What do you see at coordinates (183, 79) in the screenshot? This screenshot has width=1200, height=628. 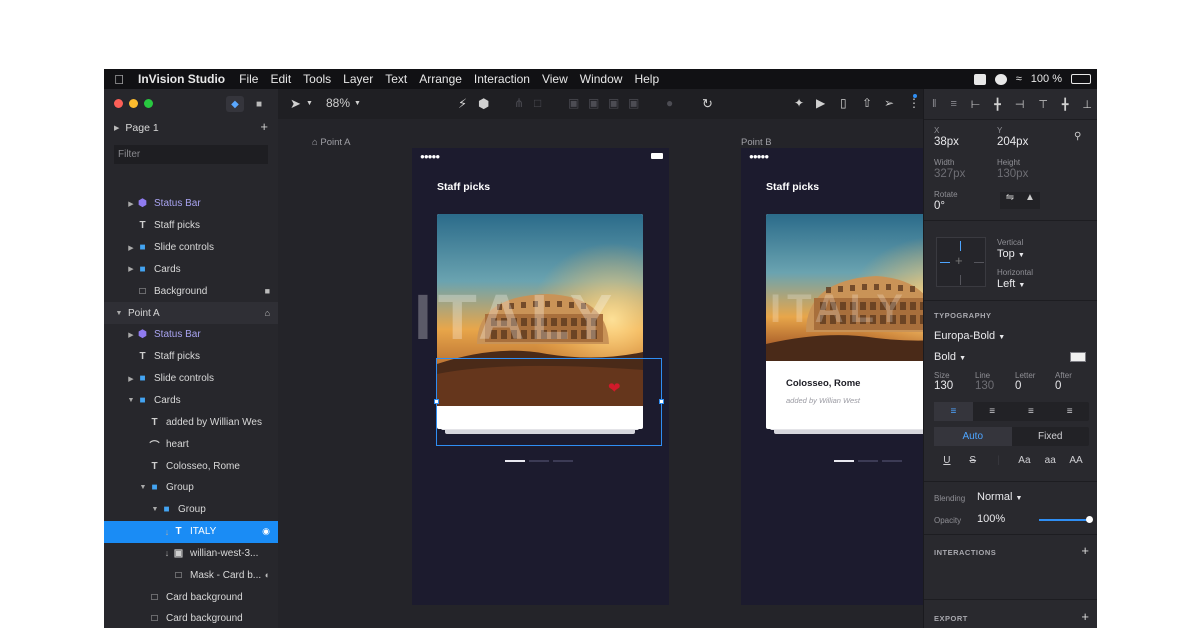 I see `app-menu: InVision Studio` at bounding box center [183, 79].